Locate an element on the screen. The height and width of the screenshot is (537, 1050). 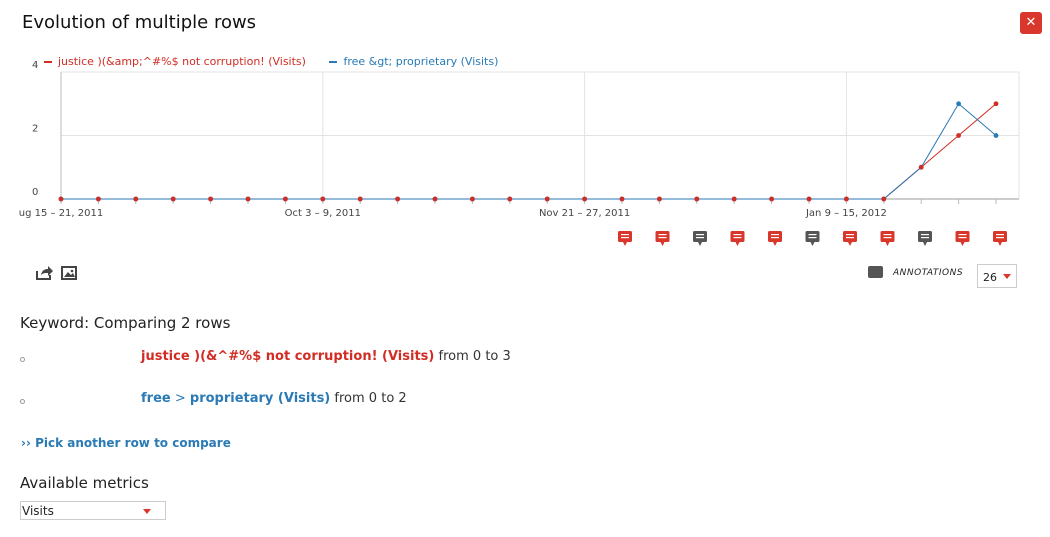
x-tick-label: Jan 9 – 15, 2012 is located at coordinates (846, 213).